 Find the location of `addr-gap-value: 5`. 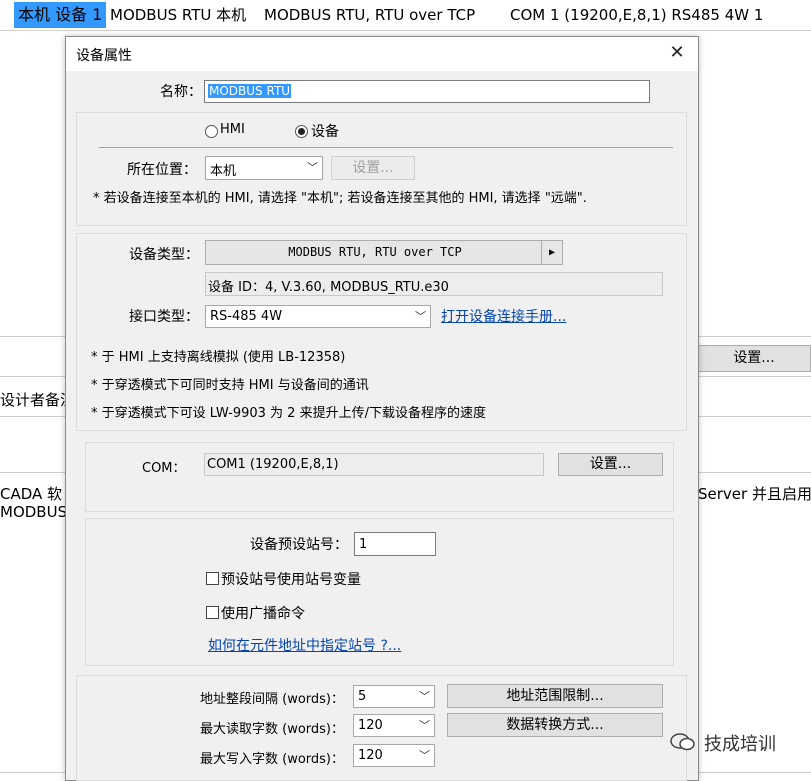

addr-gap-value: 5 is located at coordinates (362, 696).